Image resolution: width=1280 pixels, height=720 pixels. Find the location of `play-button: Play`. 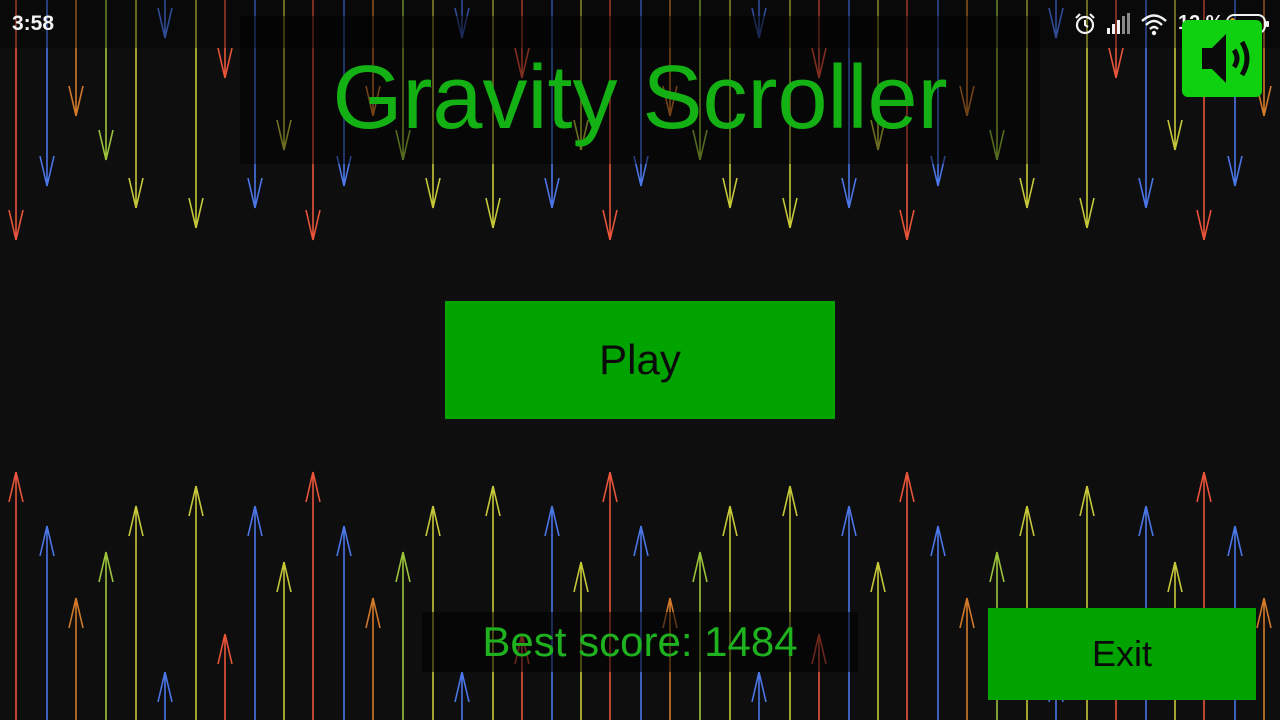

play-button: Play is located at coordinates (640, 360).